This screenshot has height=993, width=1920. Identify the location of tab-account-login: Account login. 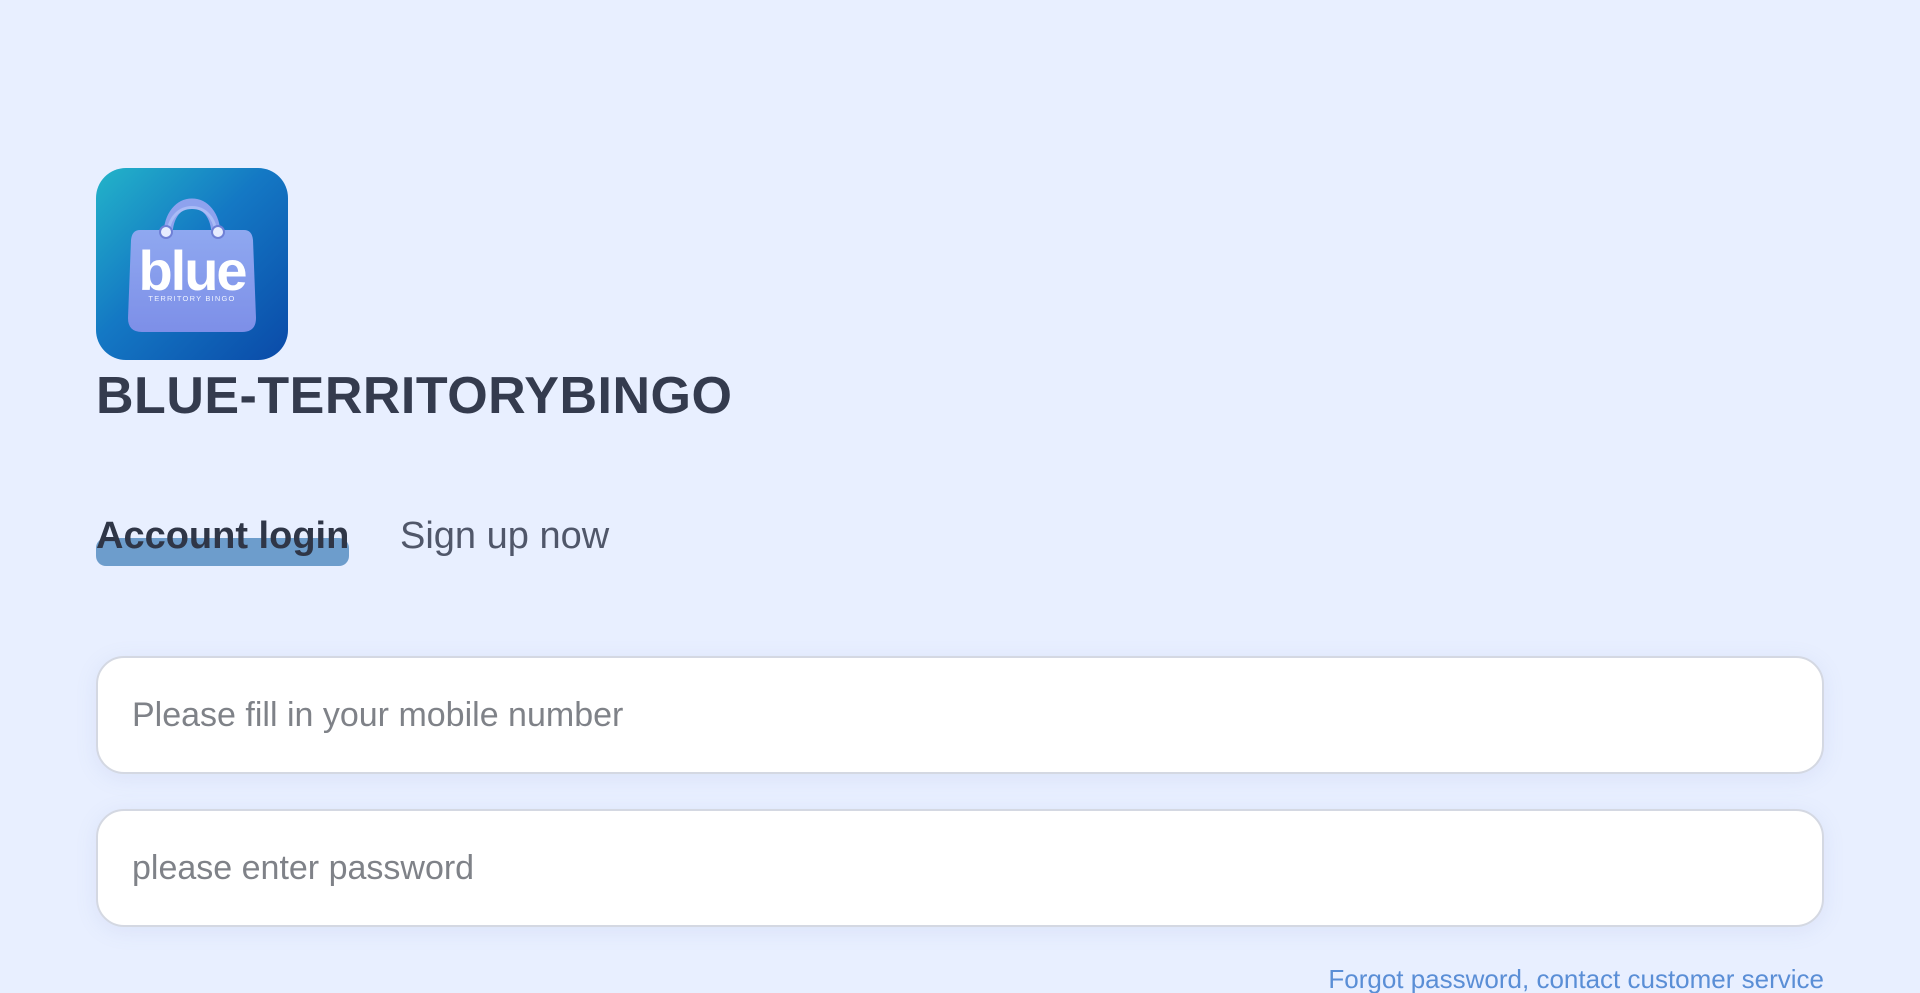
(222, 536).